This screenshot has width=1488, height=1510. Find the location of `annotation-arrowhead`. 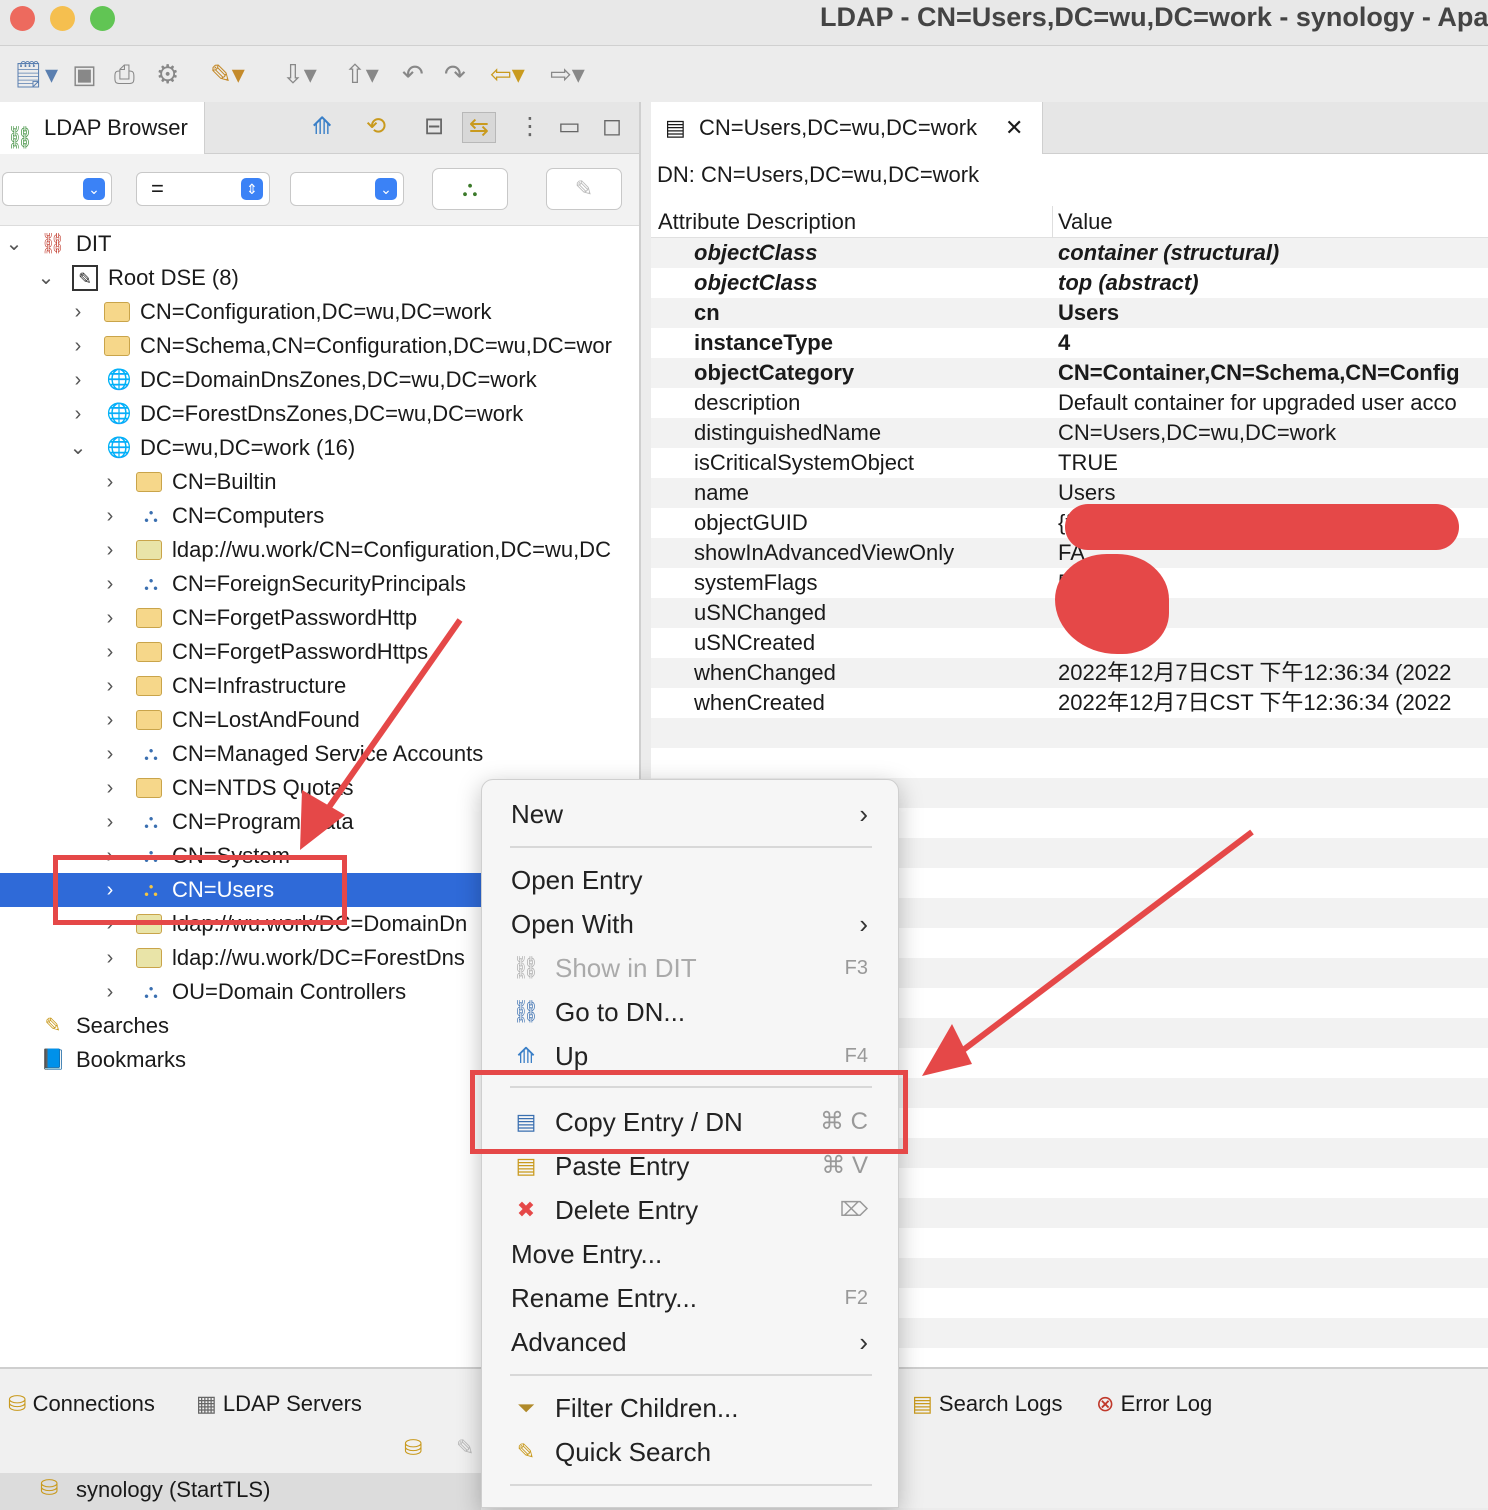

annotation-arrowhead is located at coordinates (947, 1050).